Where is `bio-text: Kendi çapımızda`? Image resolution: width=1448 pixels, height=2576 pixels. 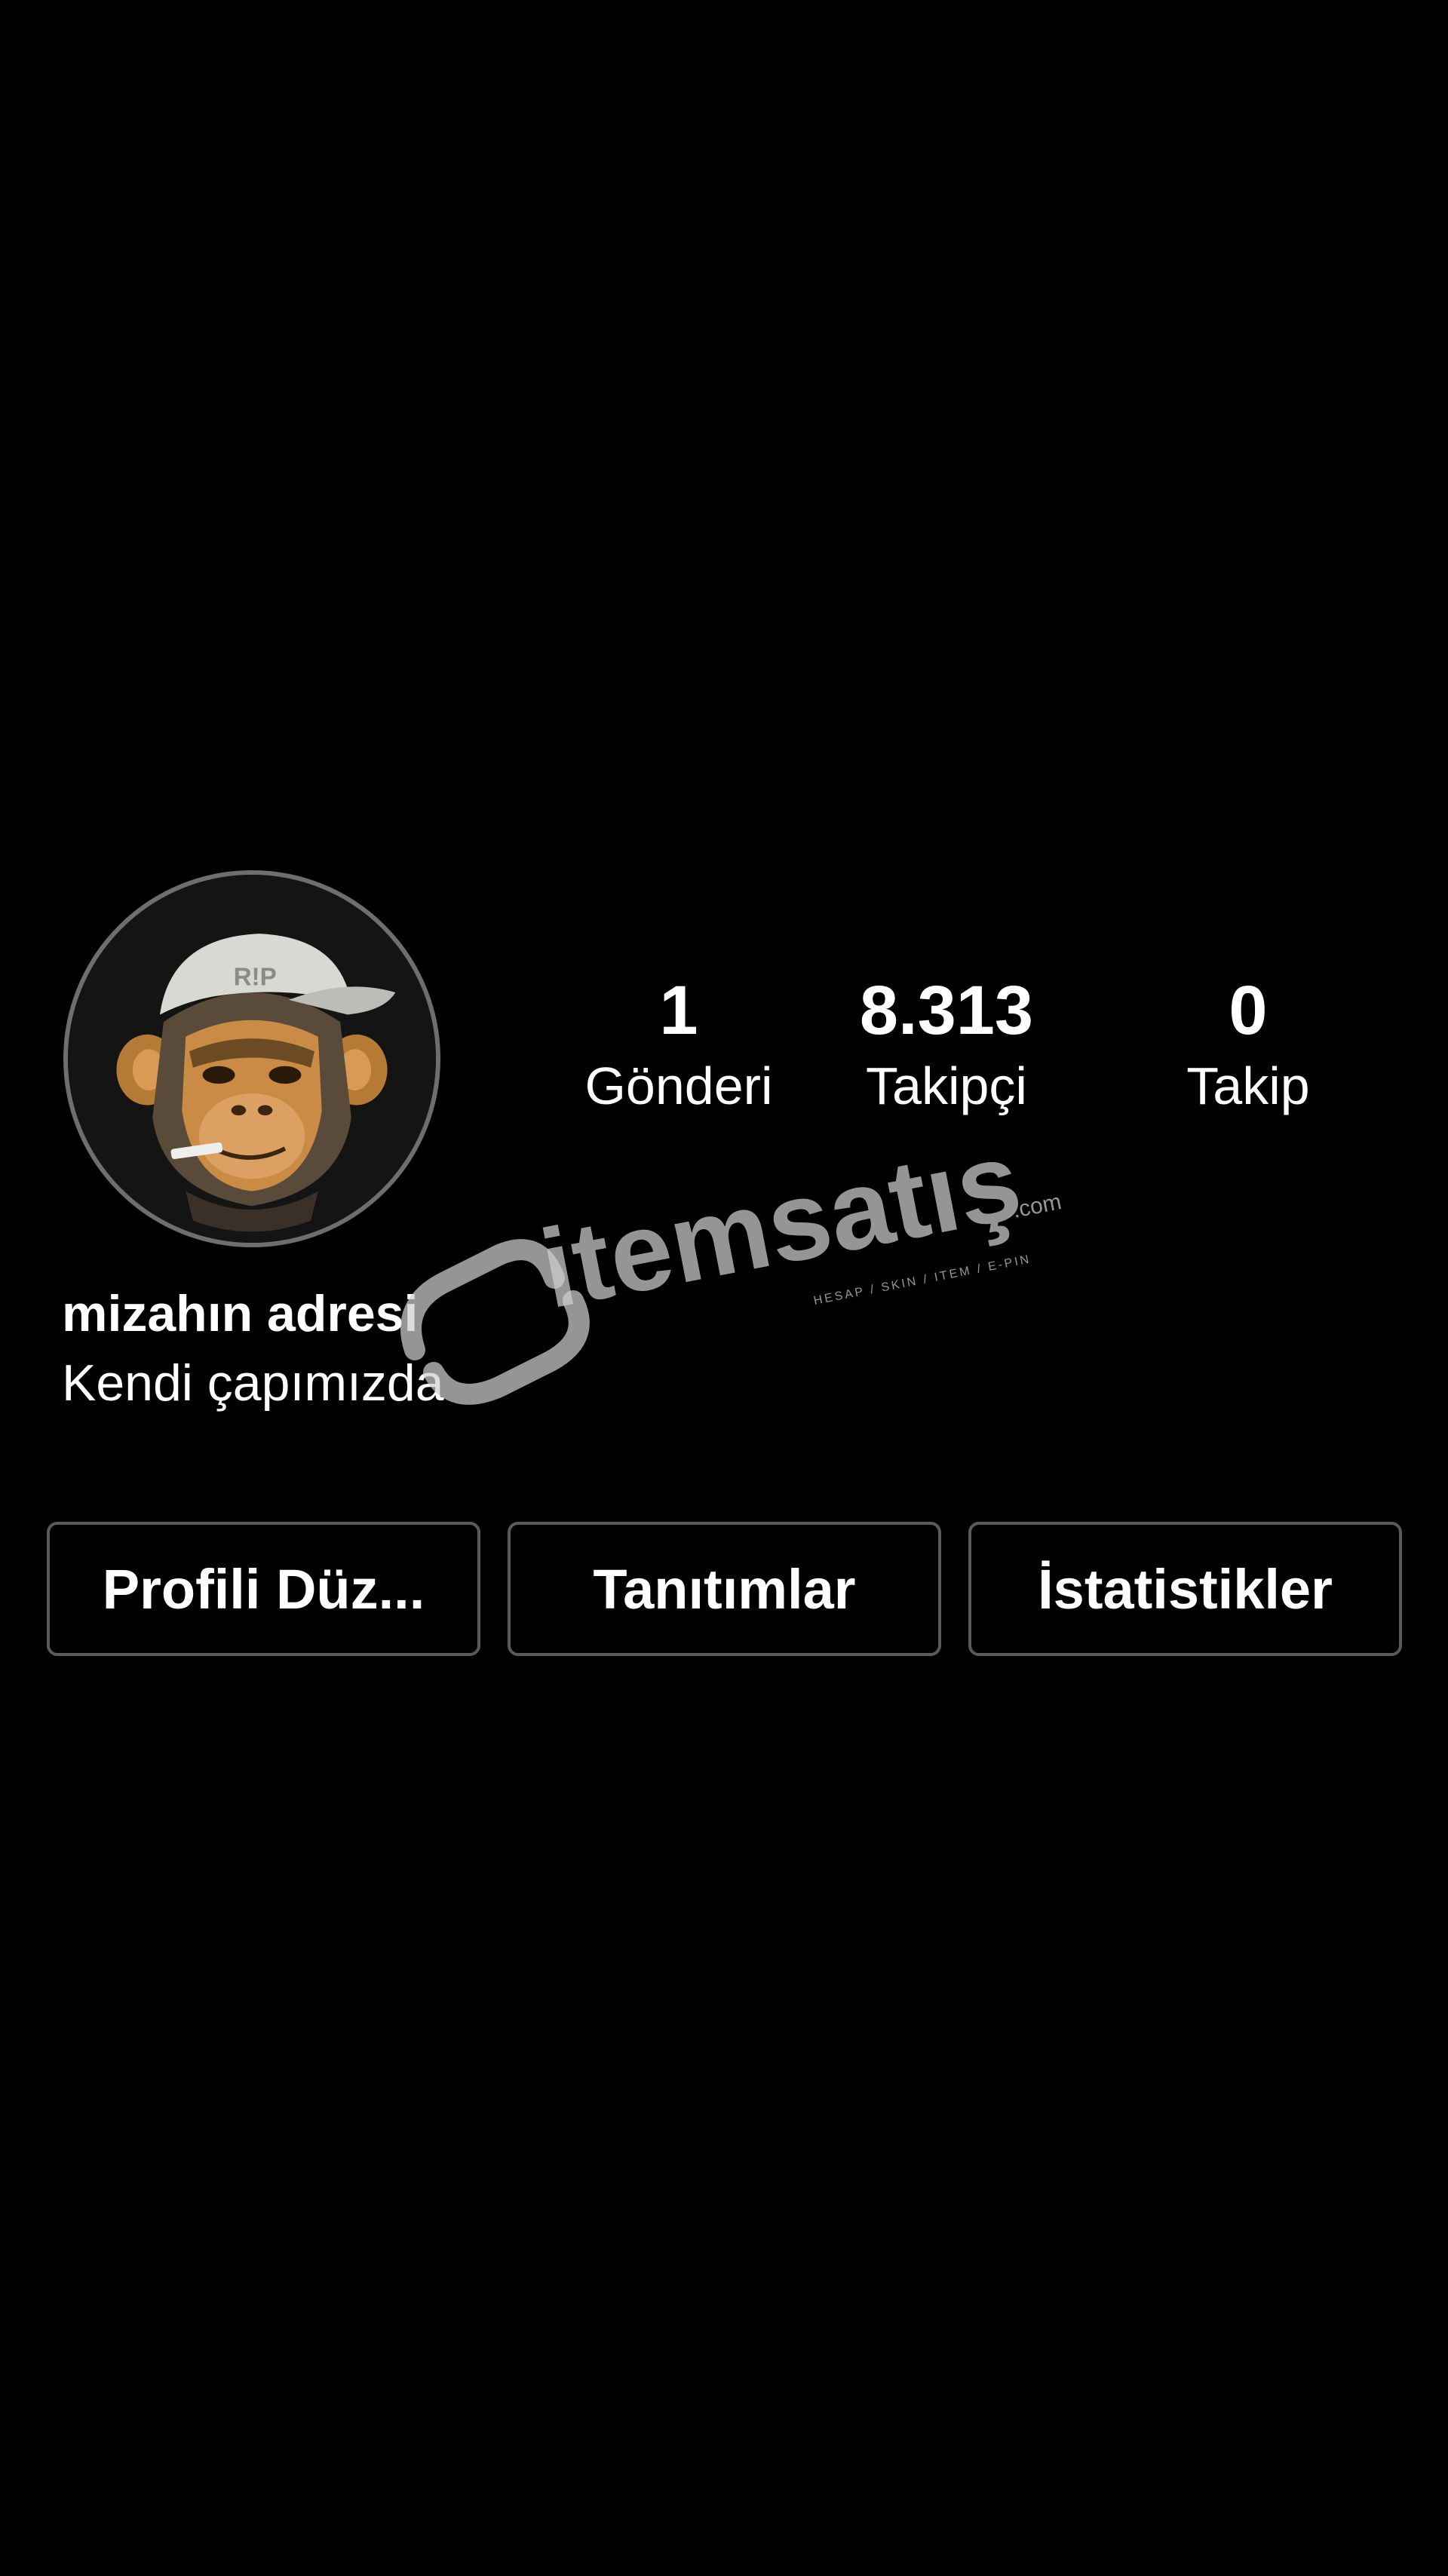
bio-text: Kendi çapımızda is located at coordinates (253, 1383).